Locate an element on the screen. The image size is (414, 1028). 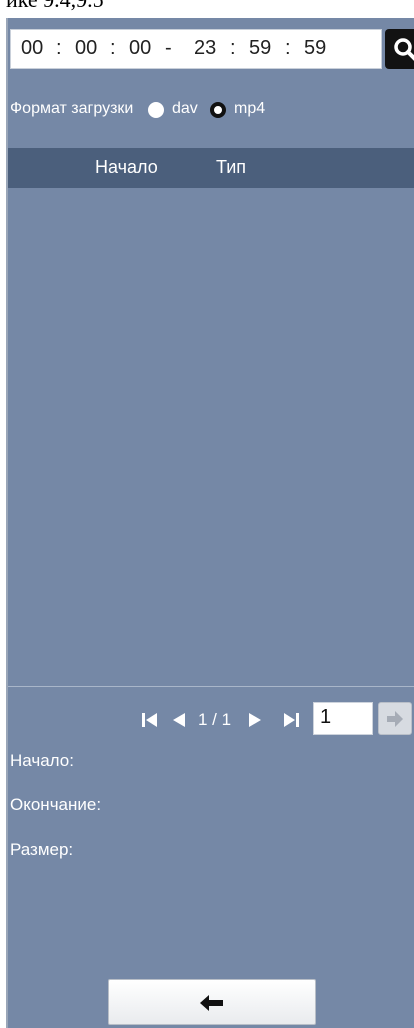
arrow-right-icon is located at coordinates (395, 719).